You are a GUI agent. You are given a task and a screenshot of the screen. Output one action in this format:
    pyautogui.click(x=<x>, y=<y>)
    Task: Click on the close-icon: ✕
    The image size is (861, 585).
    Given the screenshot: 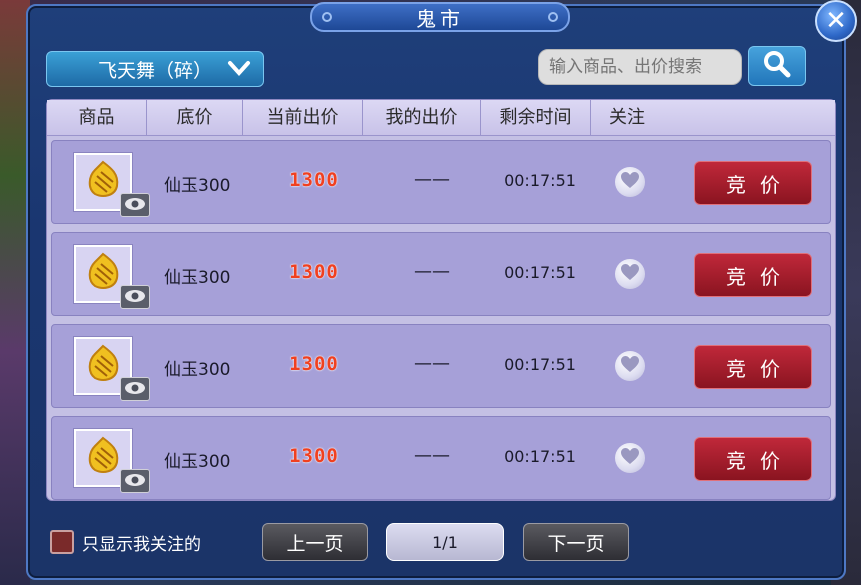 What is the action you would take?
    pyautogui.click(x=836, y=21)
    